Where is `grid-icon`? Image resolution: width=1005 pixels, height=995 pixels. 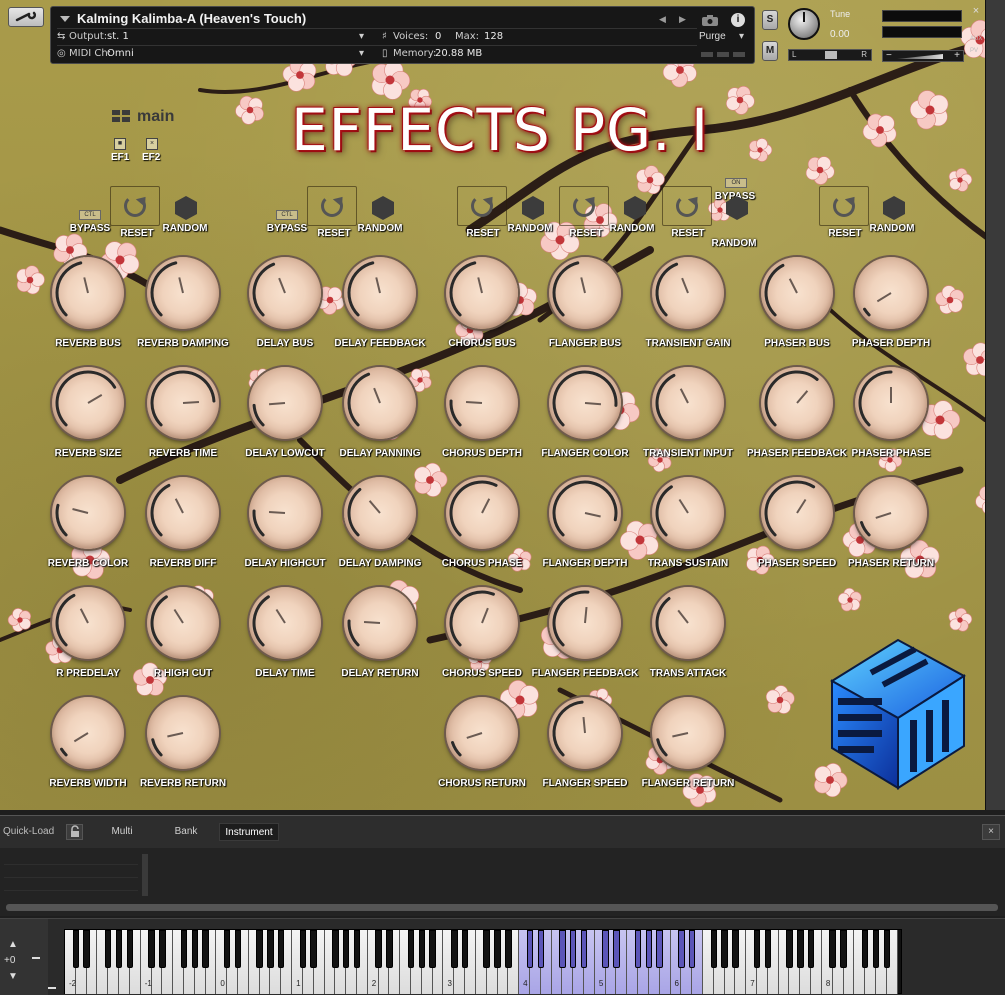 grid-icon is located at coordinates (122, 116).